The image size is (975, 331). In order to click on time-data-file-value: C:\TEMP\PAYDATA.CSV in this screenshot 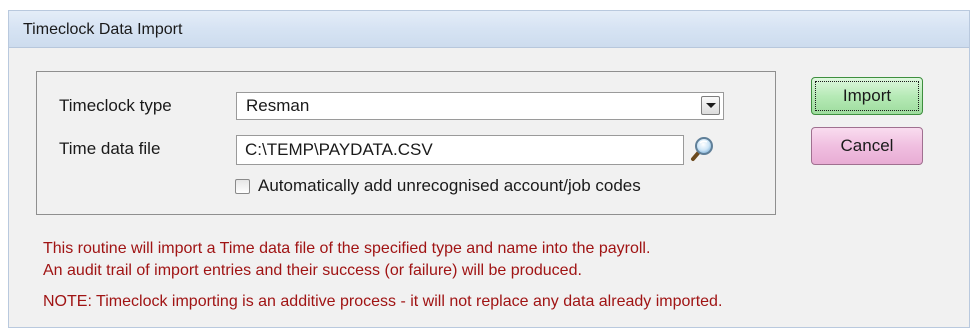, I will do `click(339, 149)`.